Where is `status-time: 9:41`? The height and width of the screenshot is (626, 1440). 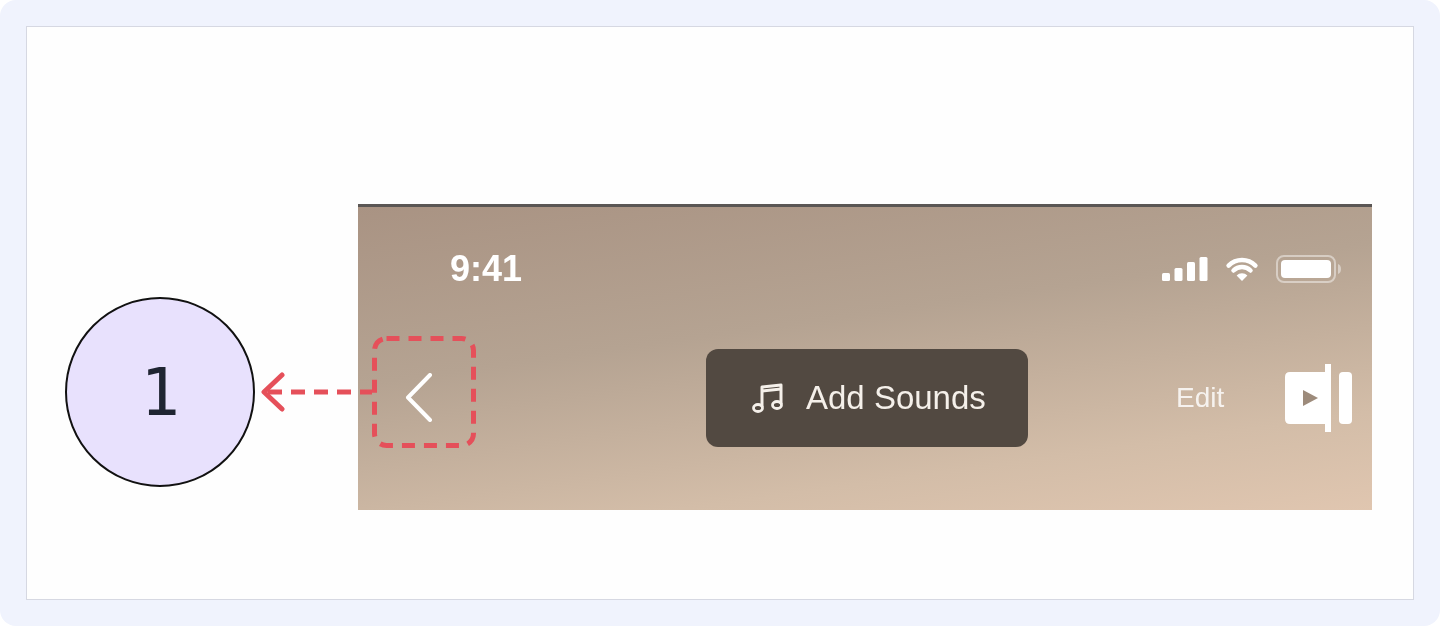
status-time: 9:41 is located at coordinates (486, 269).